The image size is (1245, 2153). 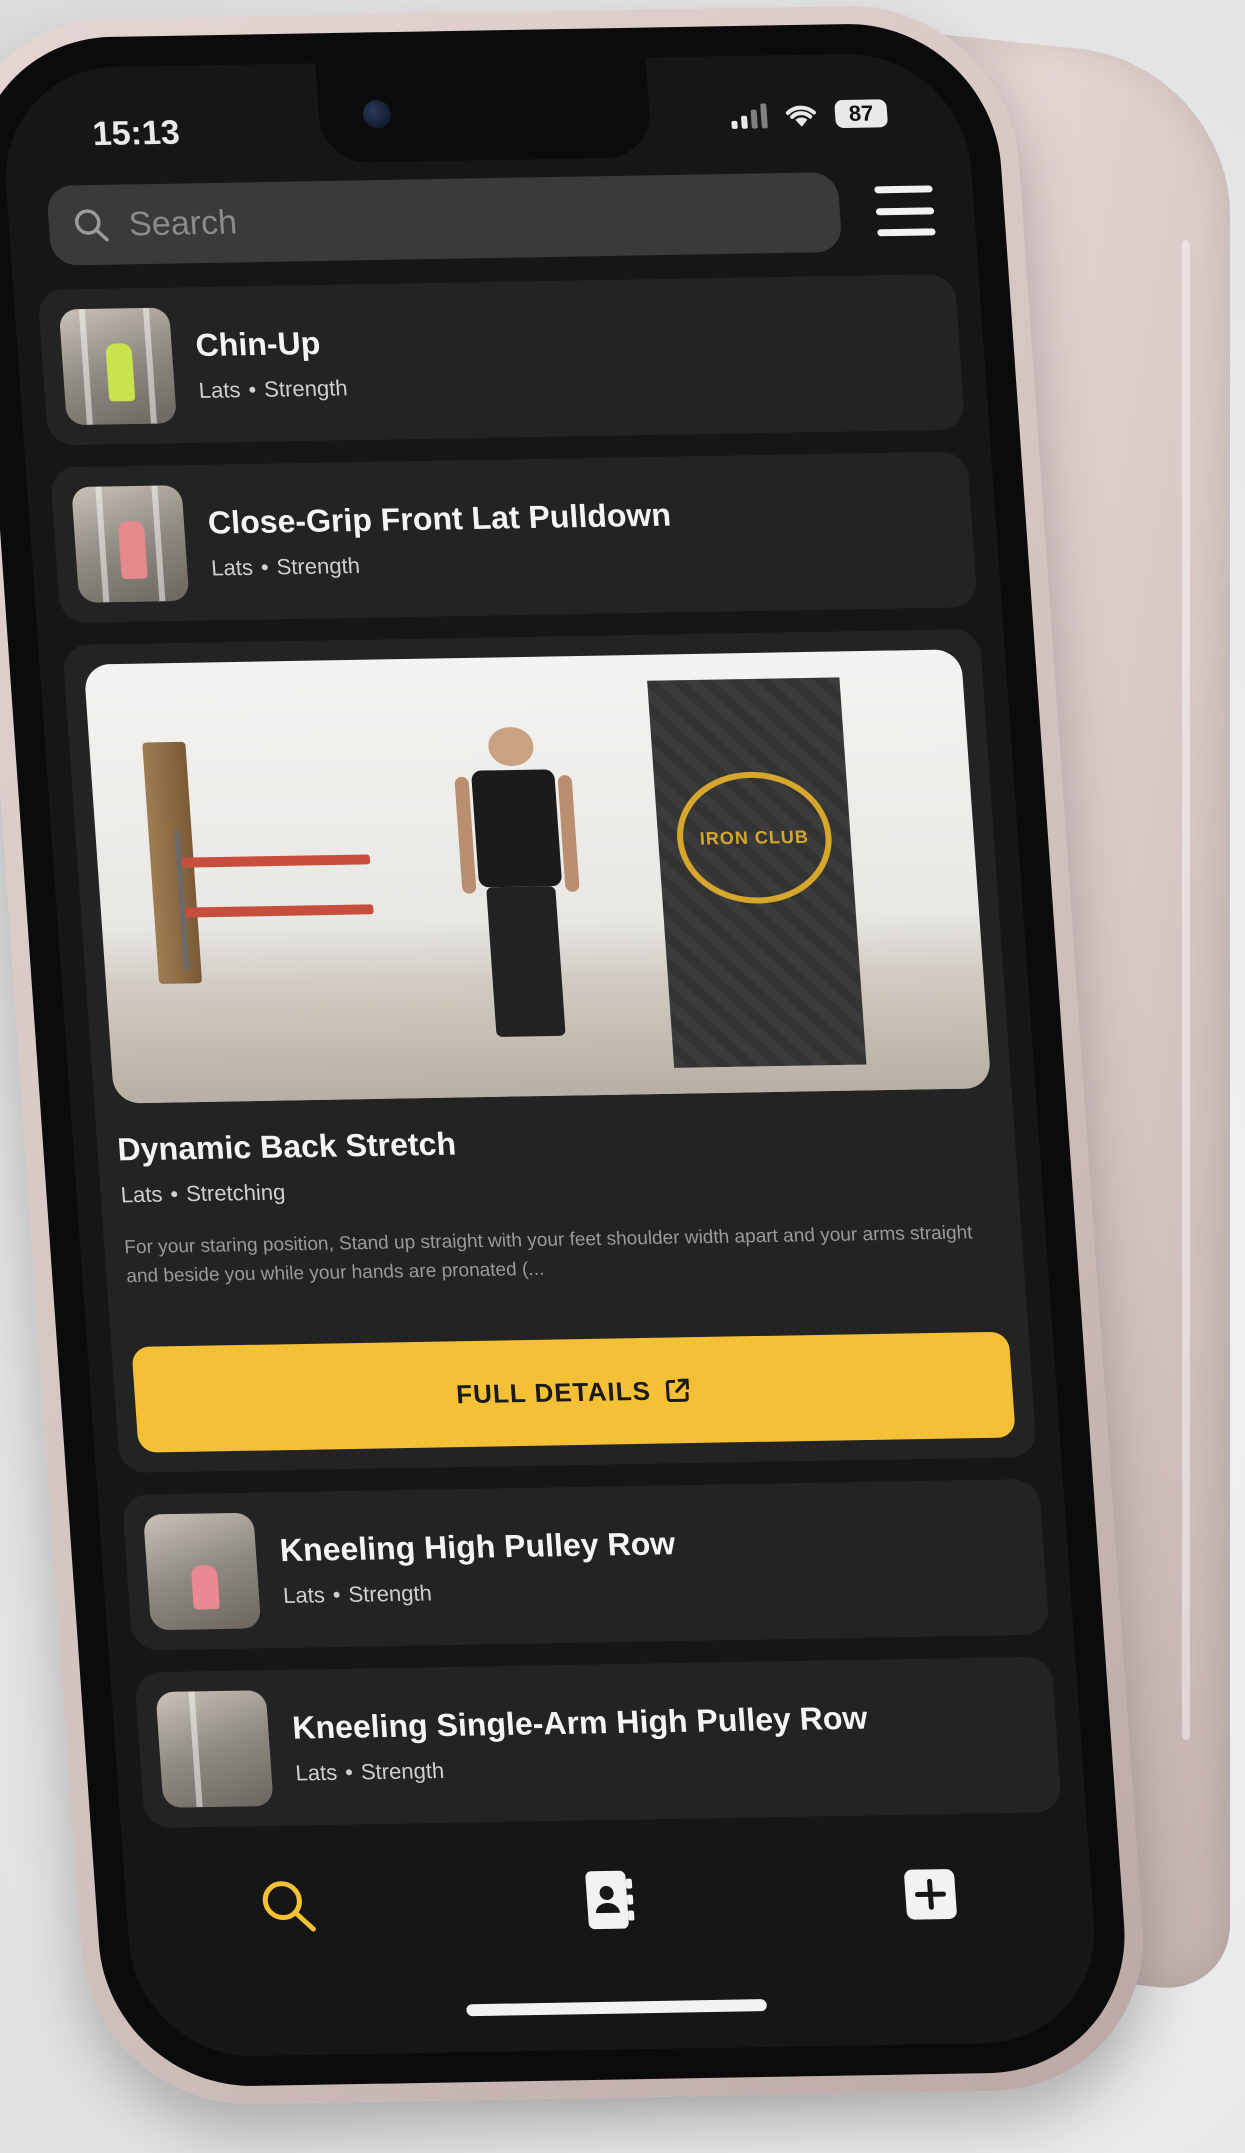 I want to click on exercise-title: Dynamic Back Stretch, so click(x=287, y=1146).